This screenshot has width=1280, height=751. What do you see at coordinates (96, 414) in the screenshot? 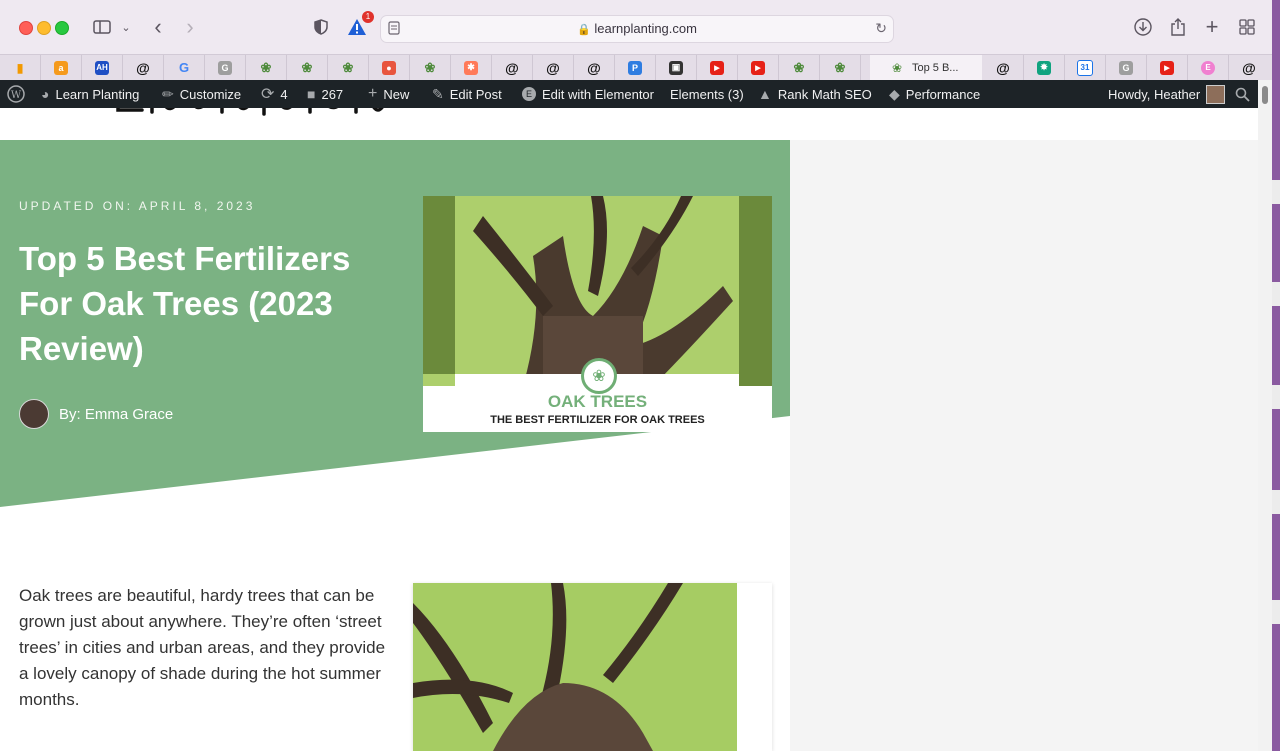
I see `author-byline: By: Emma Grace` at bounding box center [96, 414].